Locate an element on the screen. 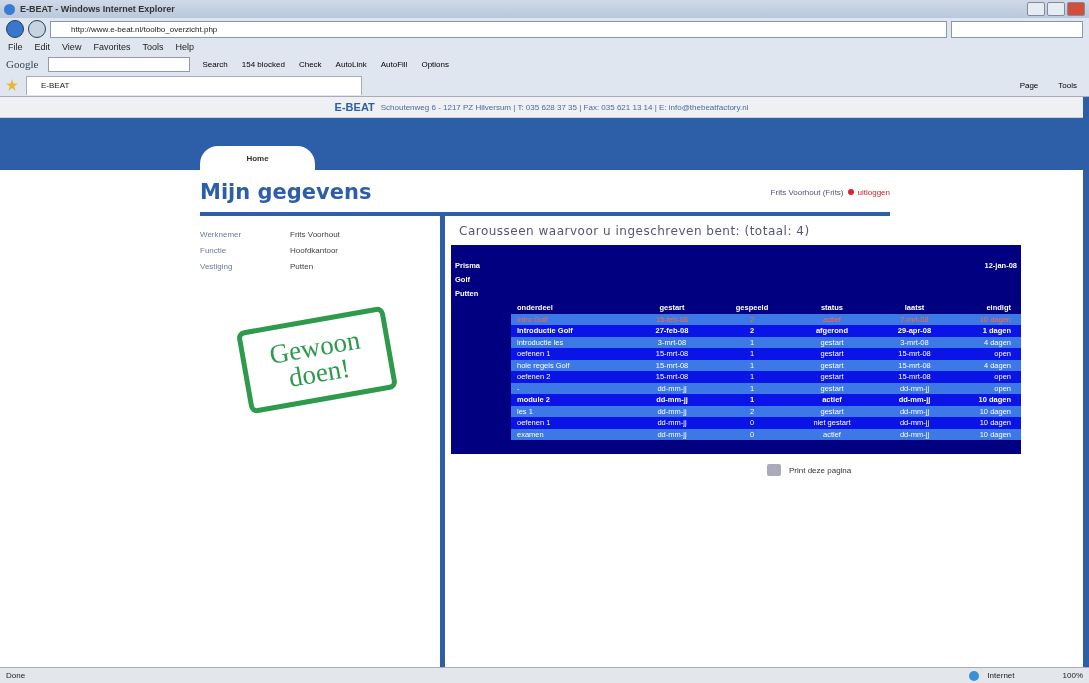 The width and height of the screenshot is (1089, 683). user-name: Frits Voorhout (Frits) is located at coordinates (807, 192).